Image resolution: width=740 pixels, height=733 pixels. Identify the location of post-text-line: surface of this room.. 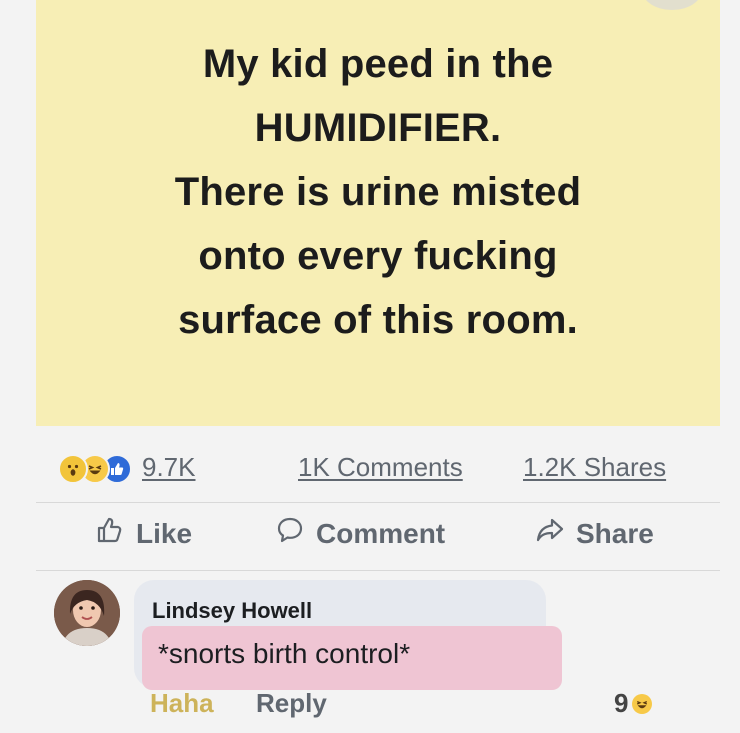
(378, 320).